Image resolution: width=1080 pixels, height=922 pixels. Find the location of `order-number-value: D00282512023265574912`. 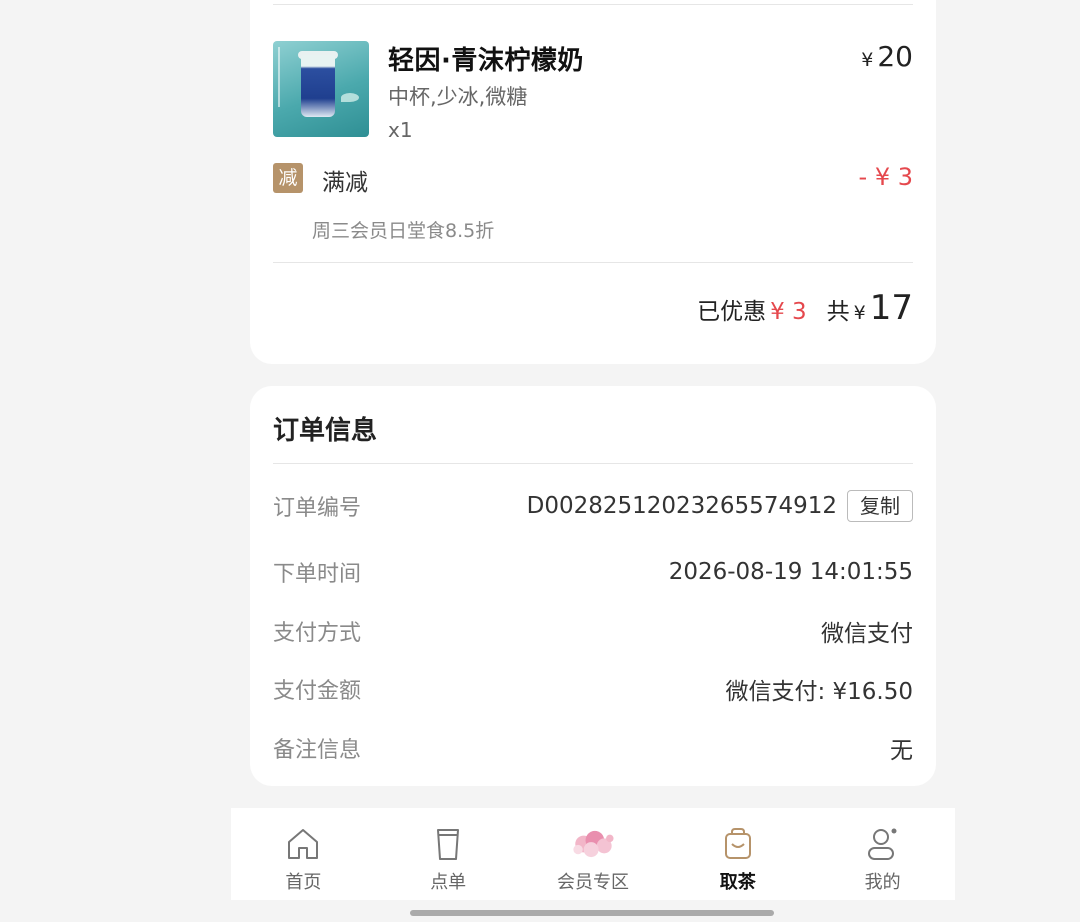

order-number-value: D00282512023265574912 is located at coordinates (681, 506).